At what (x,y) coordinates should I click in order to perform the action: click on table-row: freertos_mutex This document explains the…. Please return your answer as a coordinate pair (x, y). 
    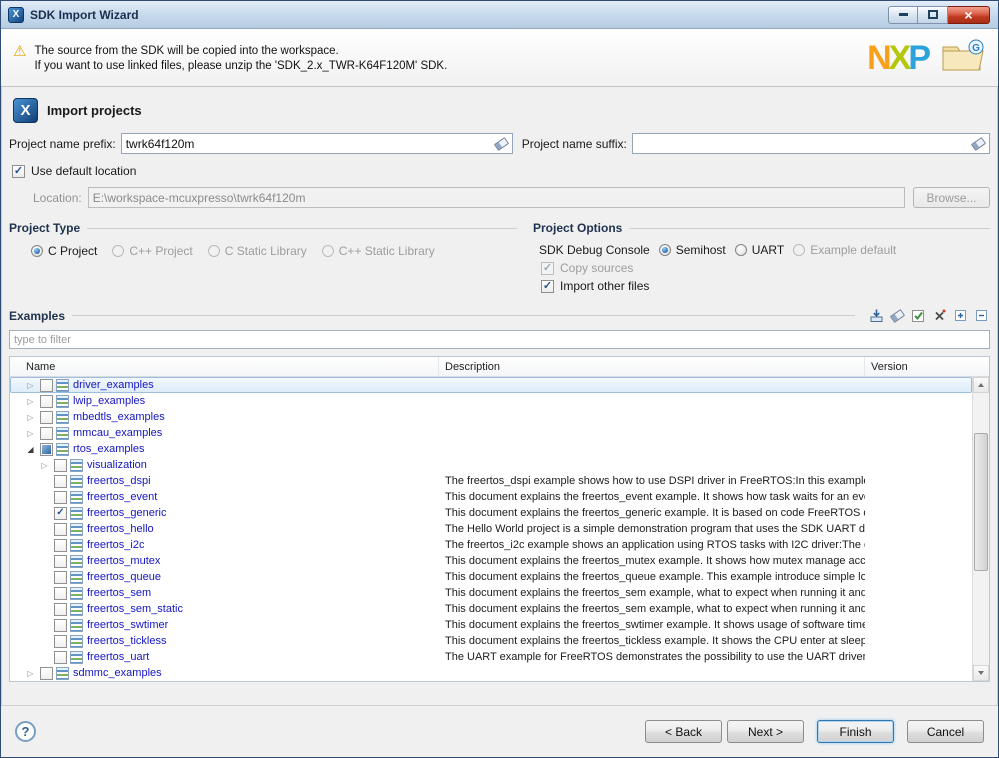
    Looking at the image, I should click on (491, 561).